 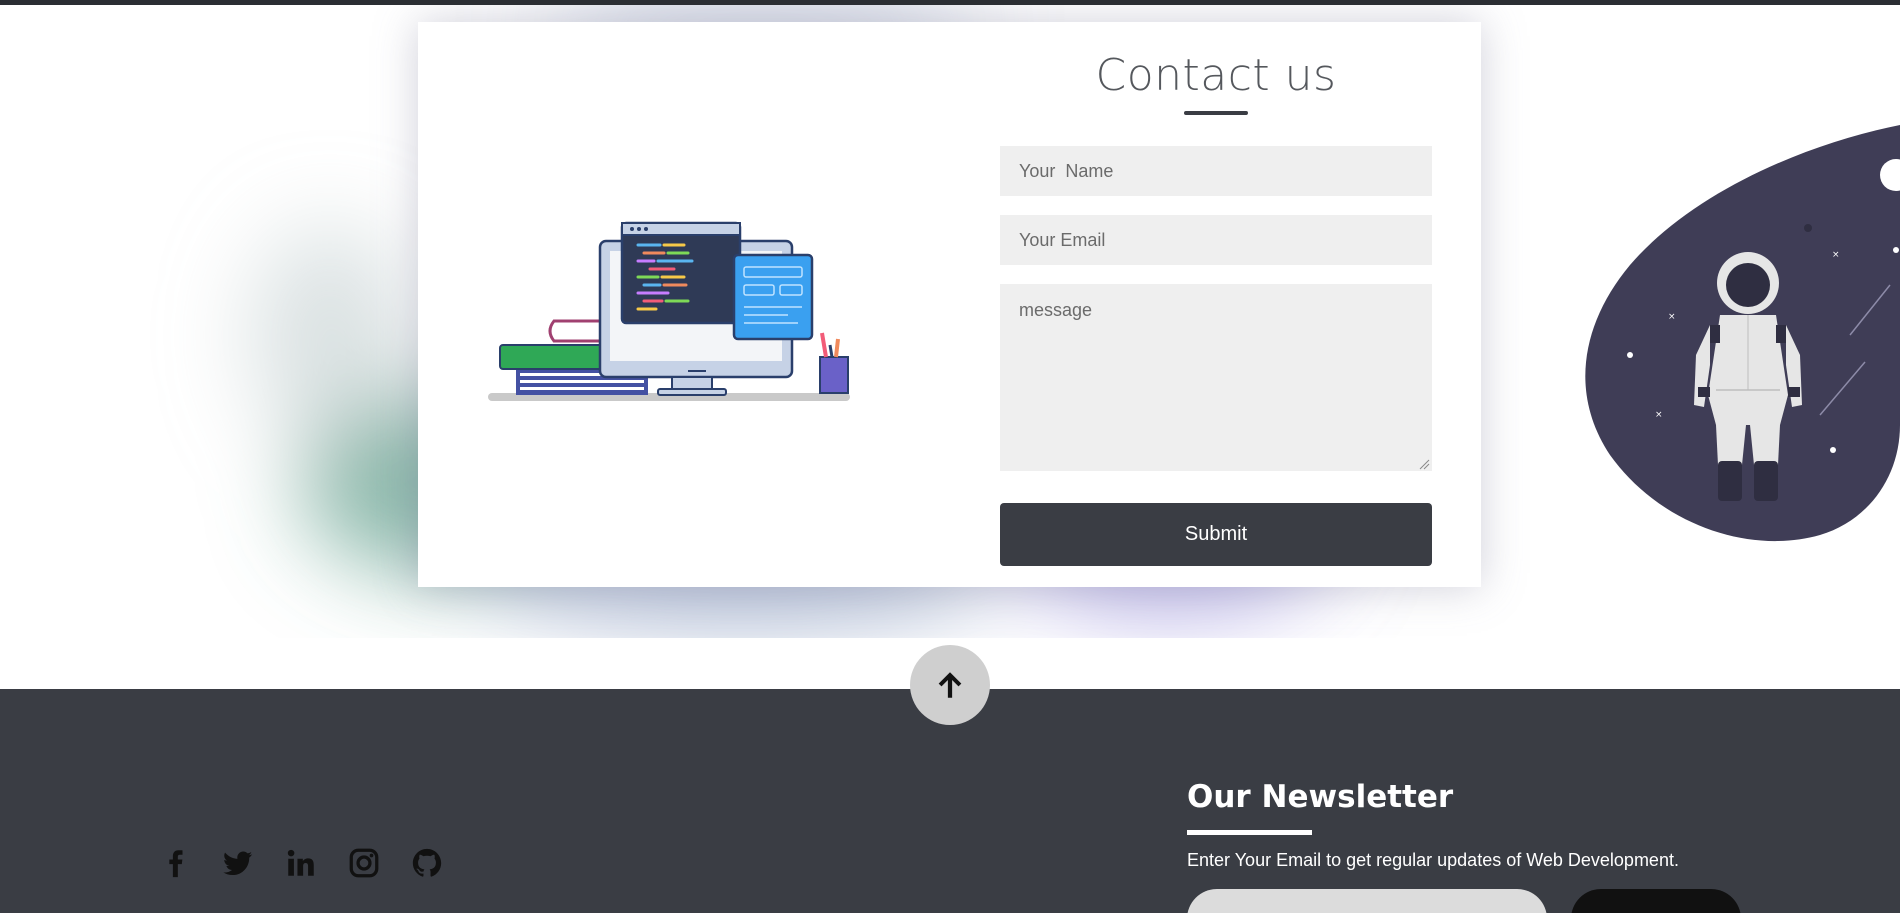 I want to click on title-underline, so click(x=1216, y=113).